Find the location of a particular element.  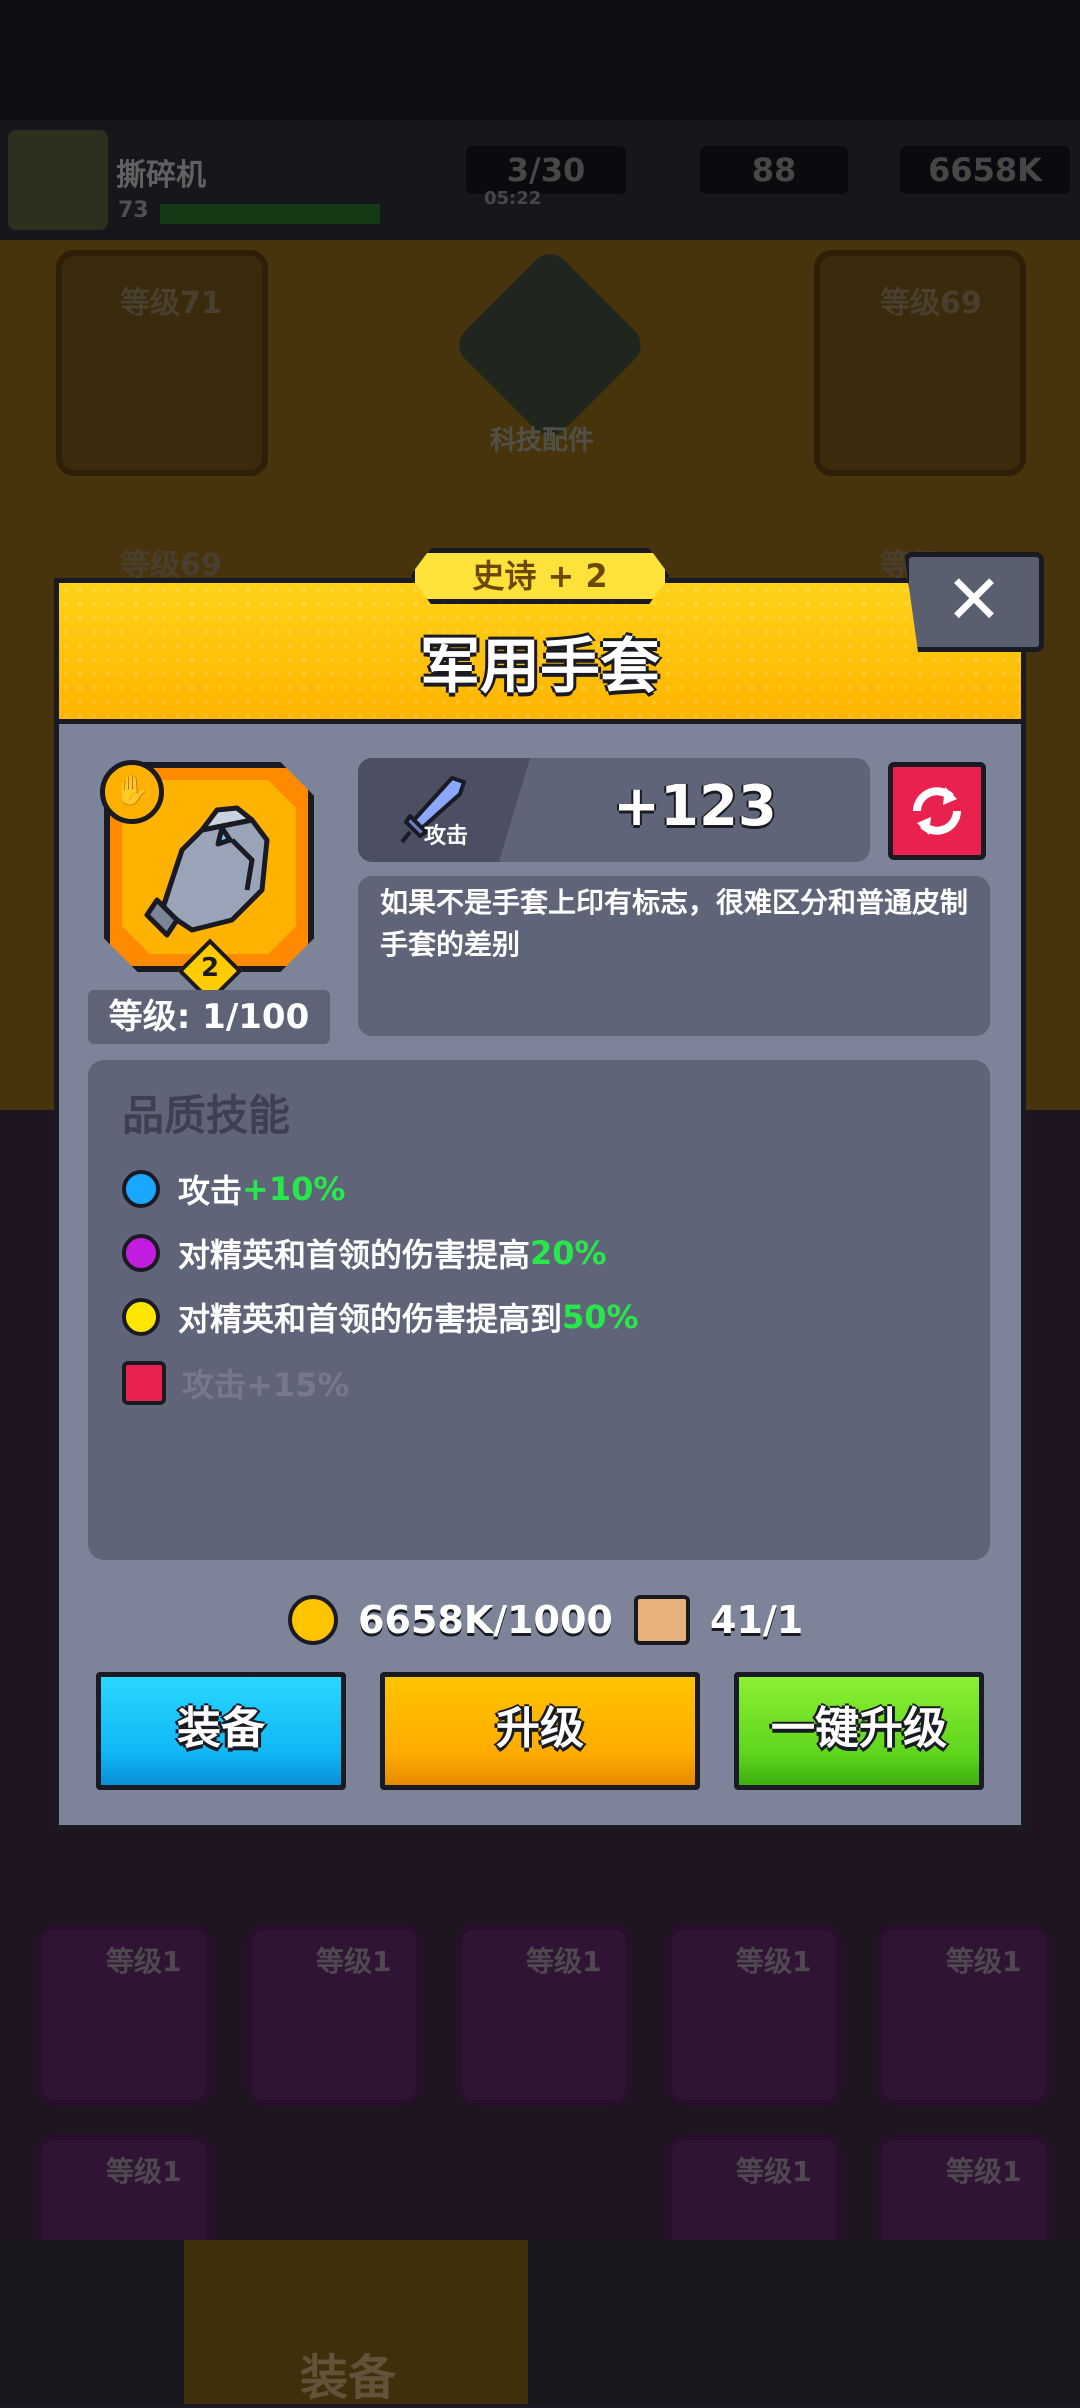

star-rank-value: 2 is located at coordinates (210, 968).